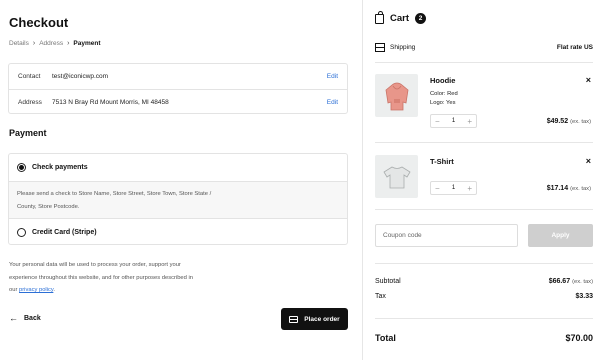 This screenshot has width=600, height=360. Describe the element at coordinates (48, 207) in the screenshot. I see `payment-description-line: County, Store Postcode.` at that location.